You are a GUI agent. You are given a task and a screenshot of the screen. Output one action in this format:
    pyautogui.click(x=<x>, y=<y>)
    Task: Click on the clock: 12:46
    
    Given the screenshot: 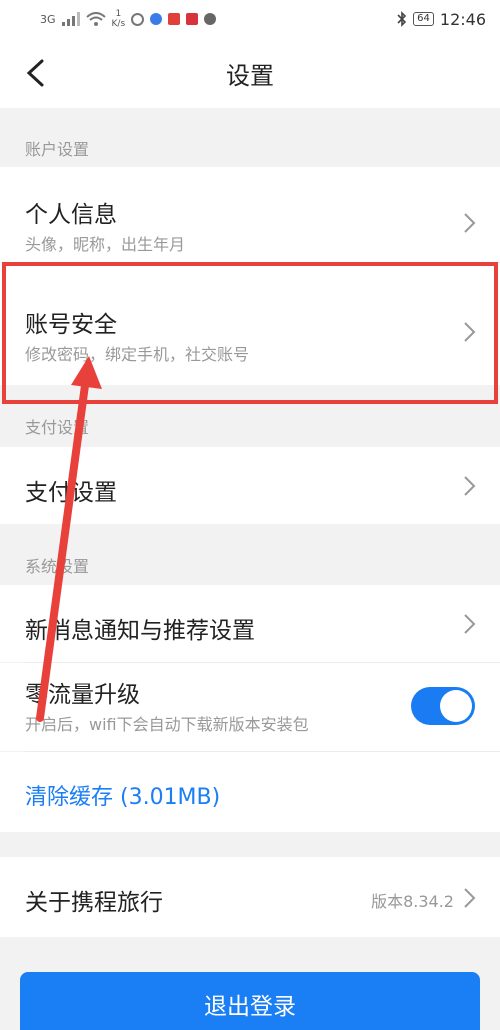 What is the action you would take?
    pyautogui.click(x=462, y=19)
    